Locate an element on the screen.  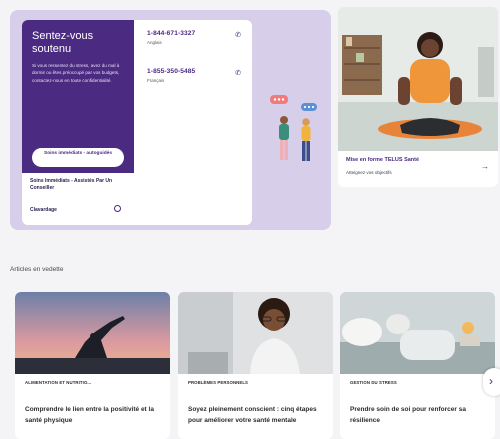
chevron-right-icon: › is located at coordinates (491, 382).